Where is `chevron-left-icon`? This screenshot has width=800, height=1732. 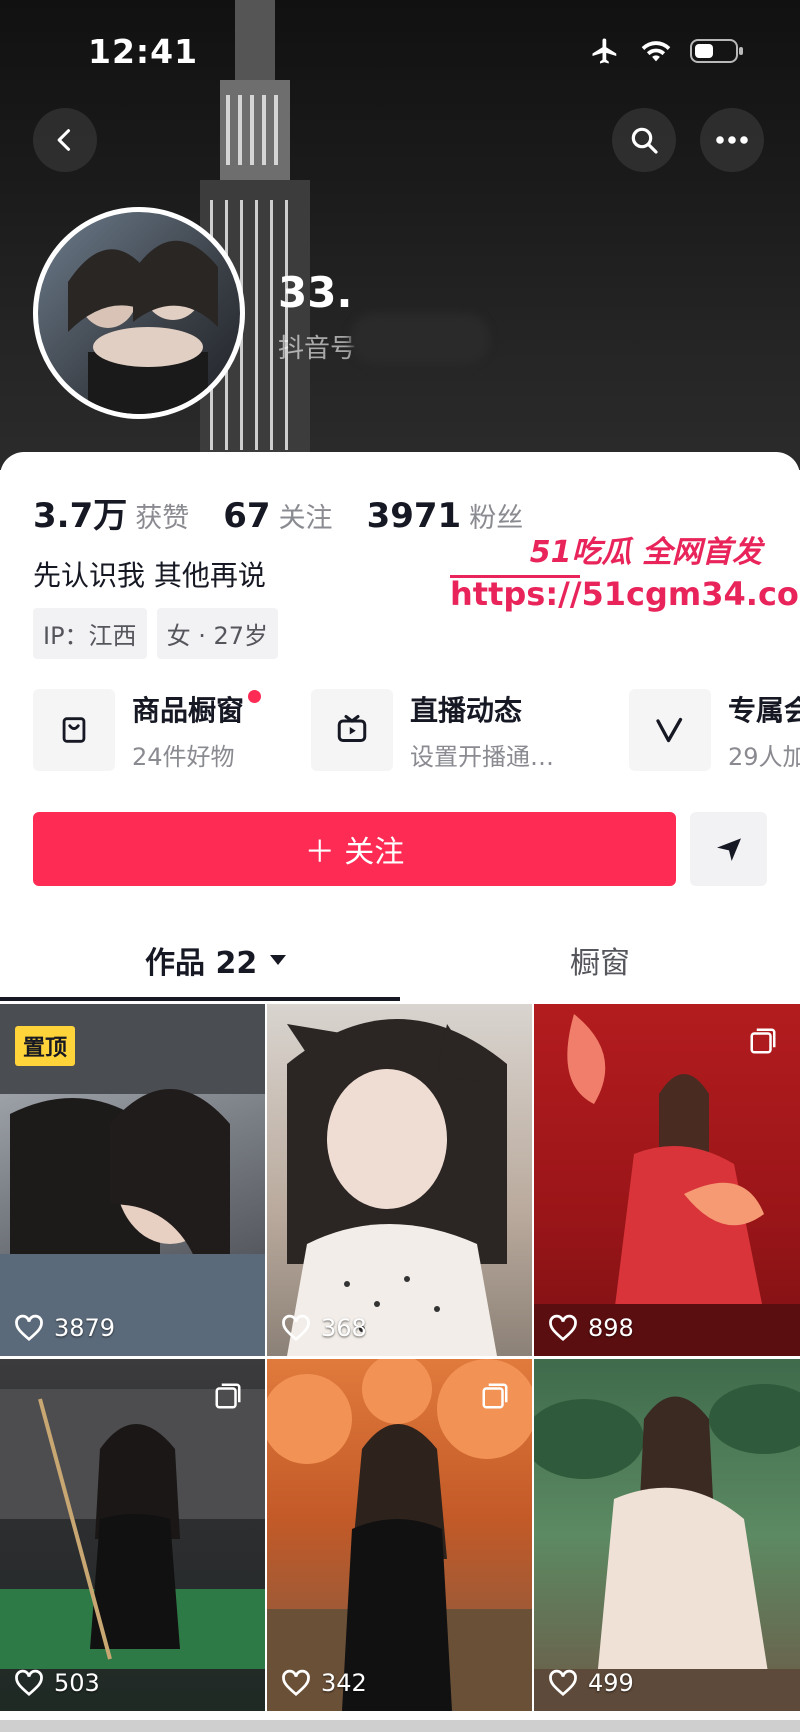
chevron-left-icon is located at coordinates (64, 140).